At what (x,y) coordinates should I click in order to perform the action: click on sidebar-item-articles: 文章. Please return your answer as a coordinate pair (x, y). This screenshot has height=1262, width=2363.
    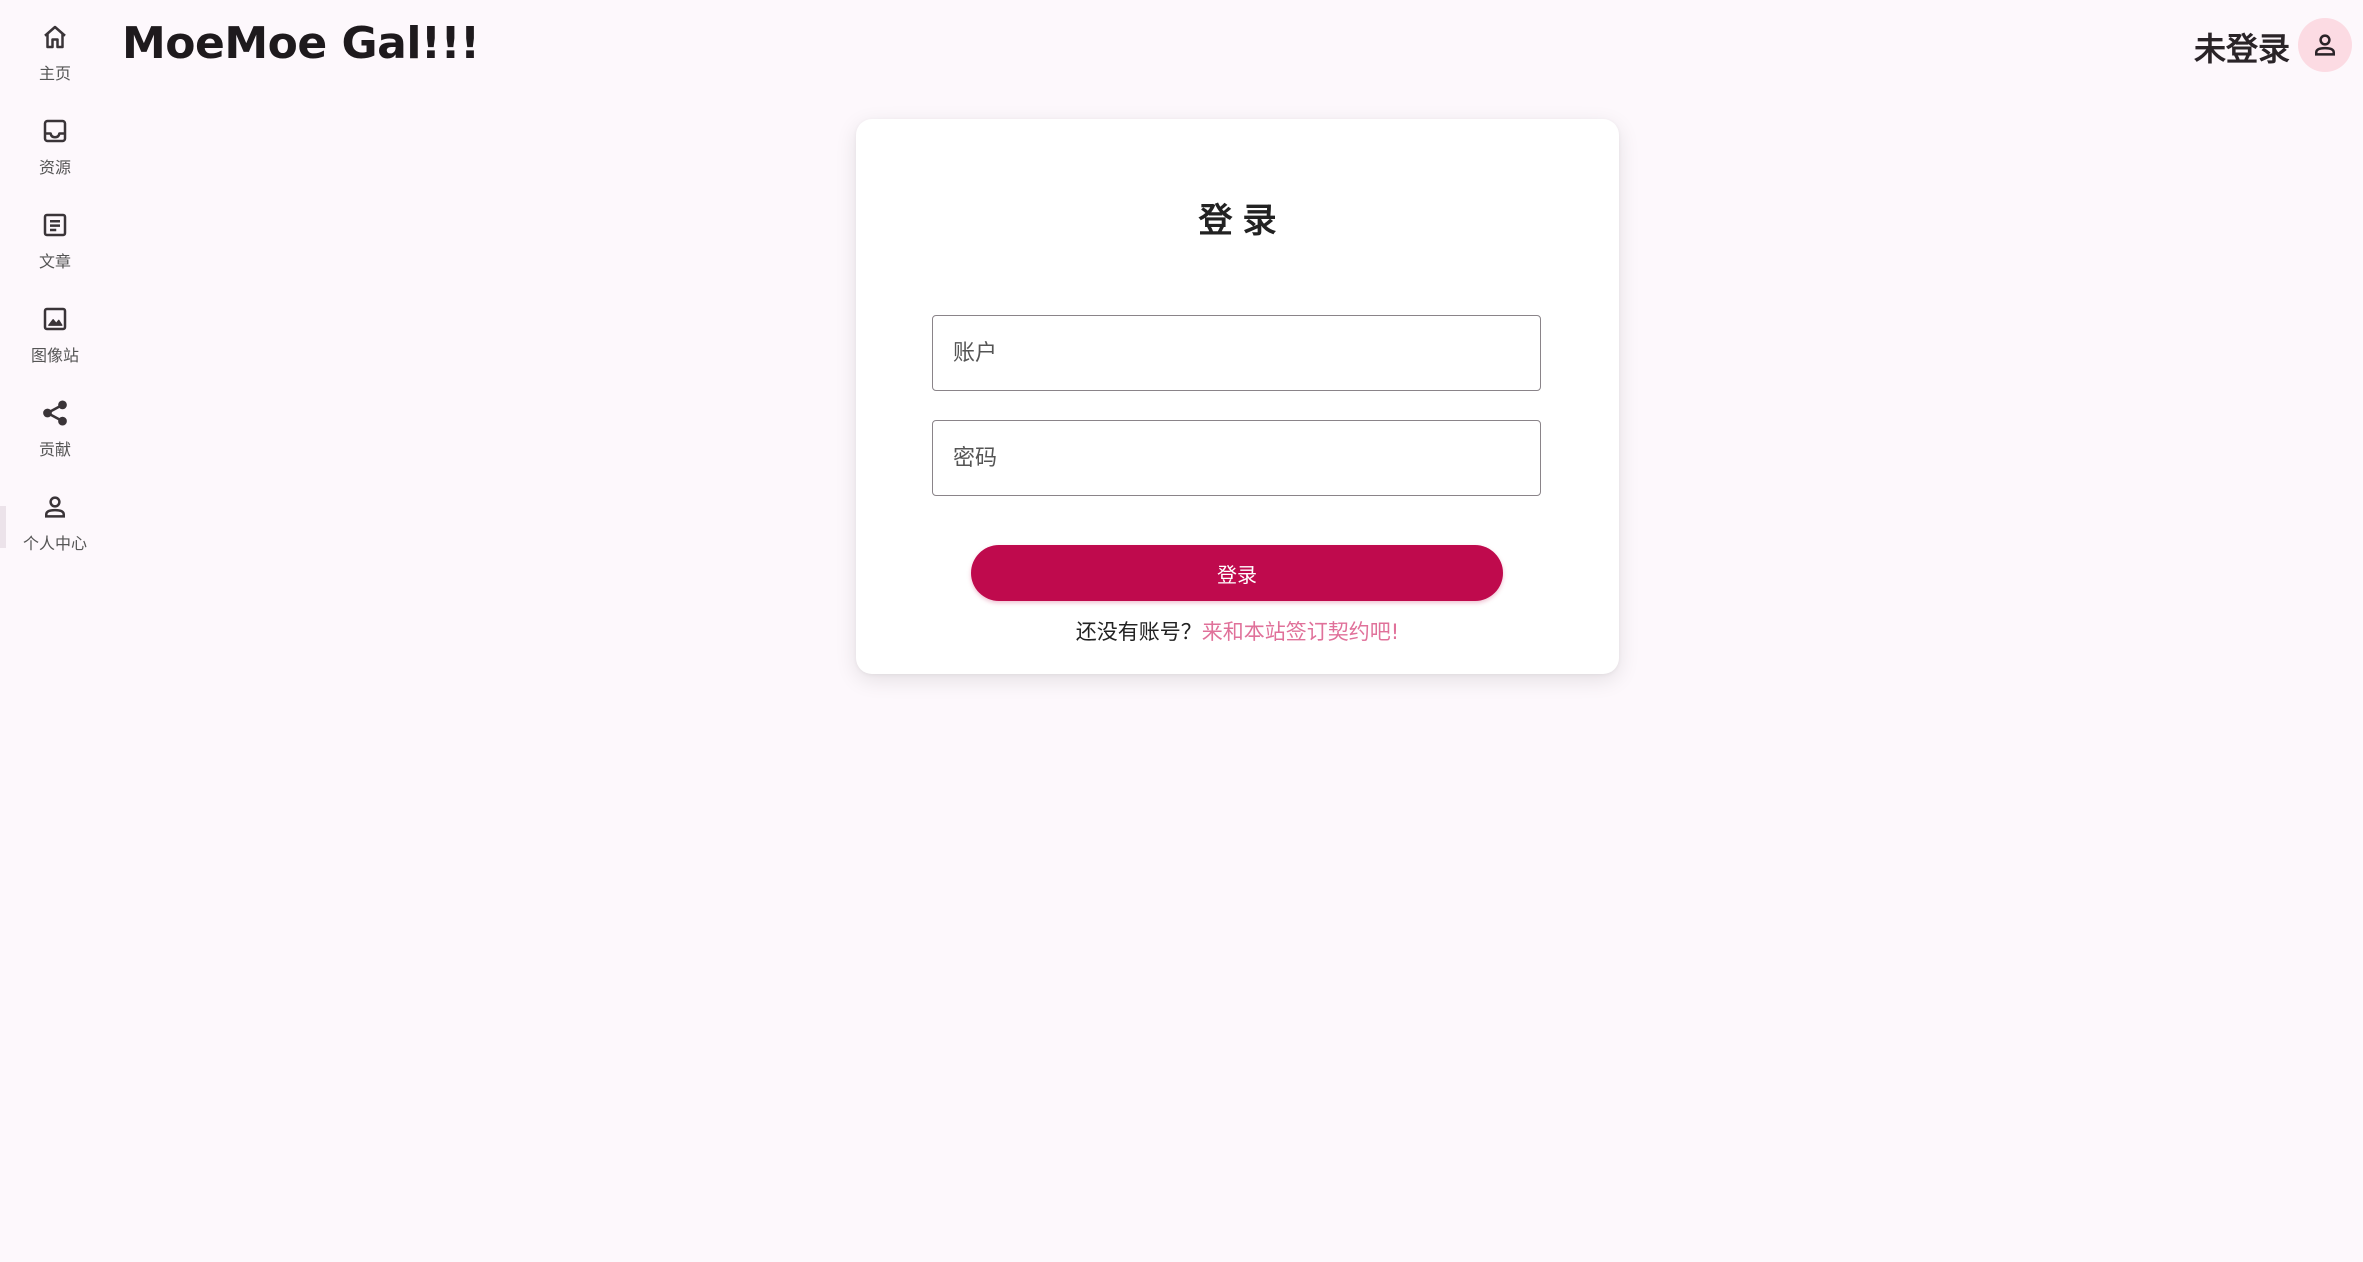
    Looking at the image, I should click on (55, 253).